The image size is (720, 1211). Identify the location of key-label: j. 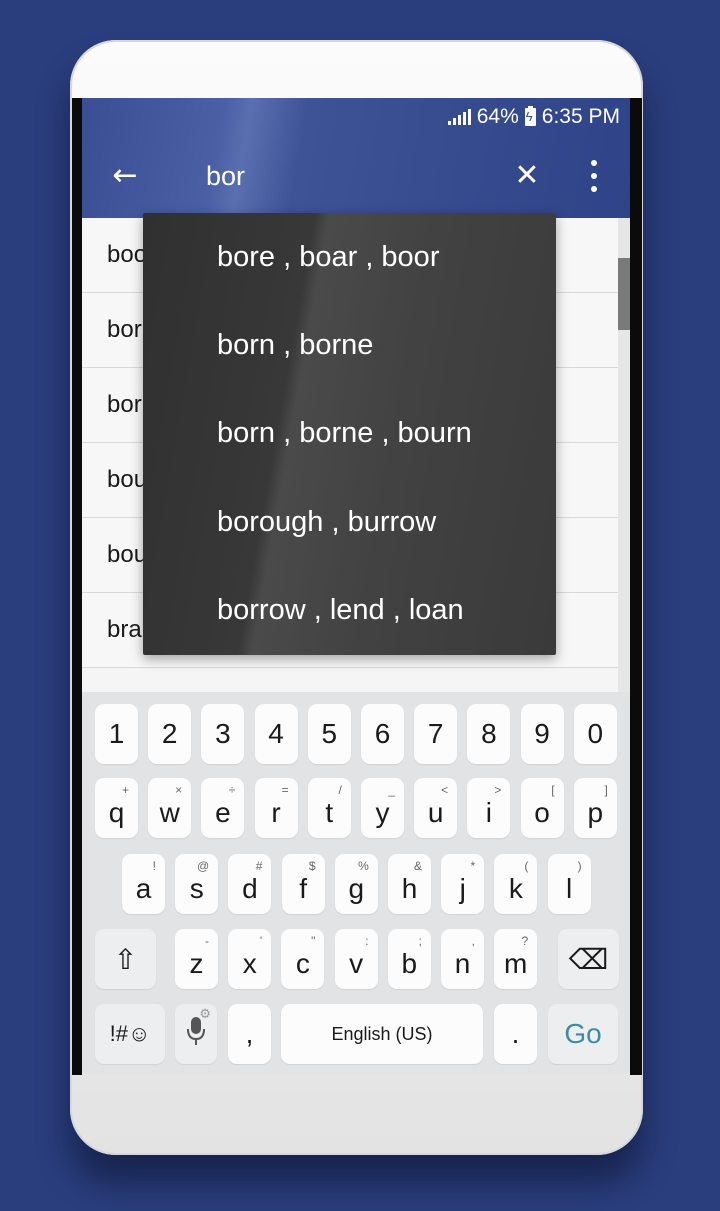
(462, 888).